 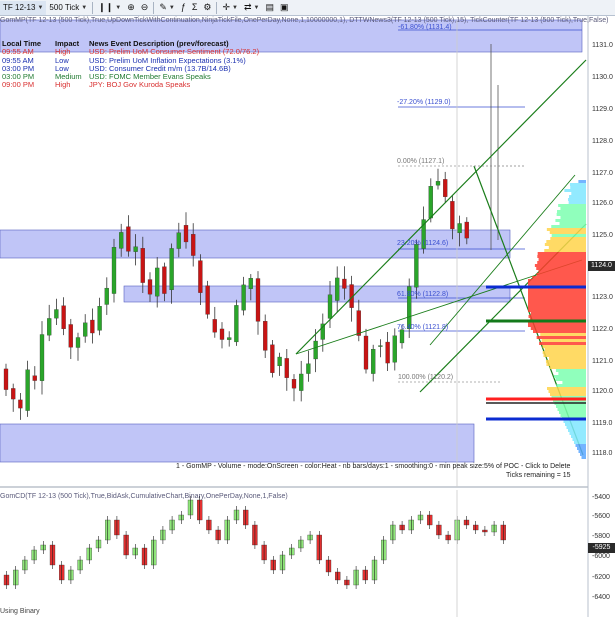 I want to click on zoom-in-button: ⊕, so click(x=131, y=8).